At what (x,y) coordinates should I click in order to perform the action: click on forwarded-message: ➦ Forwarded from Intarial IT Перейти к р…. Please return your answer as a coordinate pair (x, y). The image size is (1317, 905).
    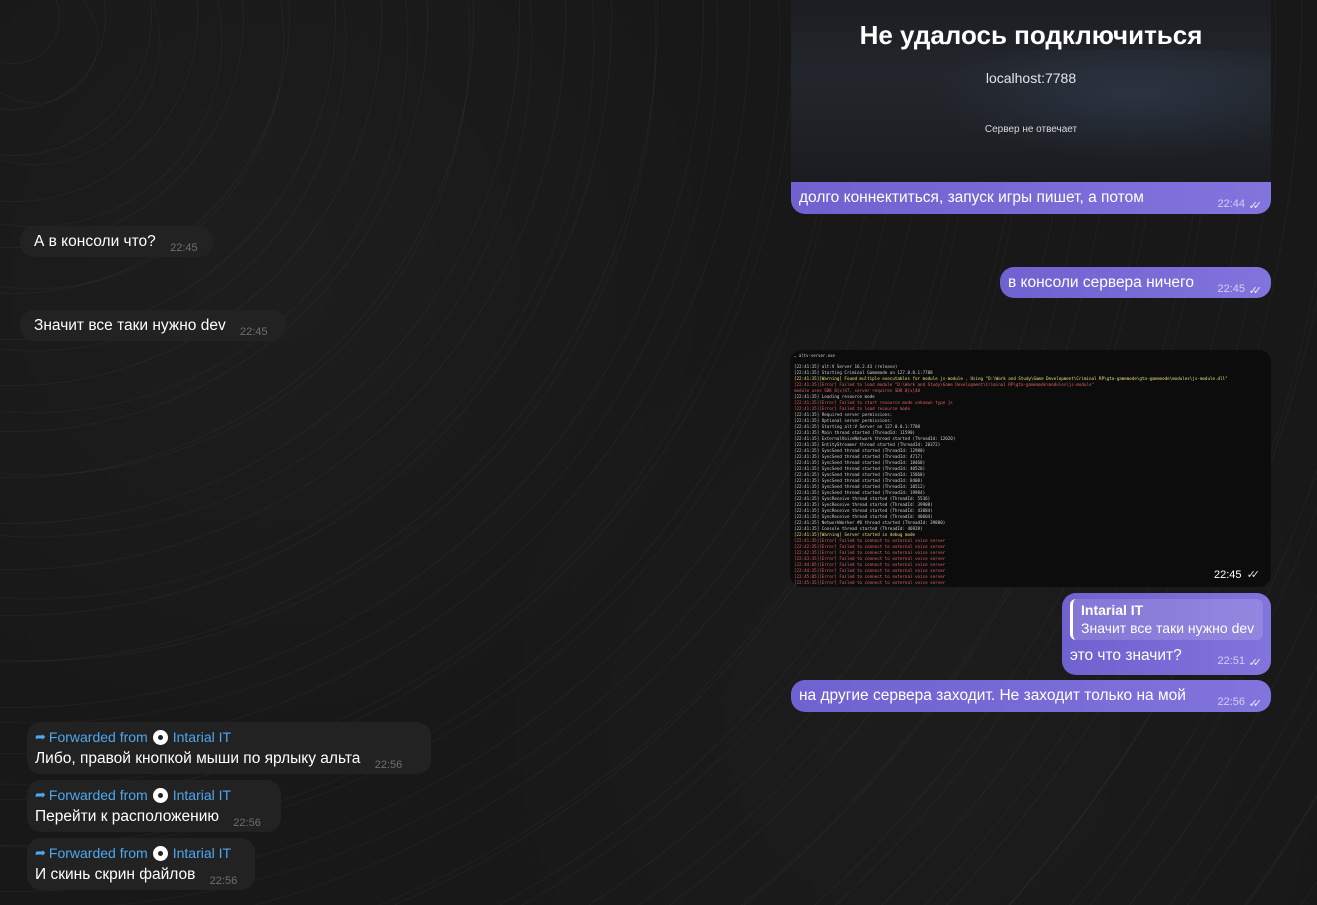
    Looking at the image, I should click on (154, 806).